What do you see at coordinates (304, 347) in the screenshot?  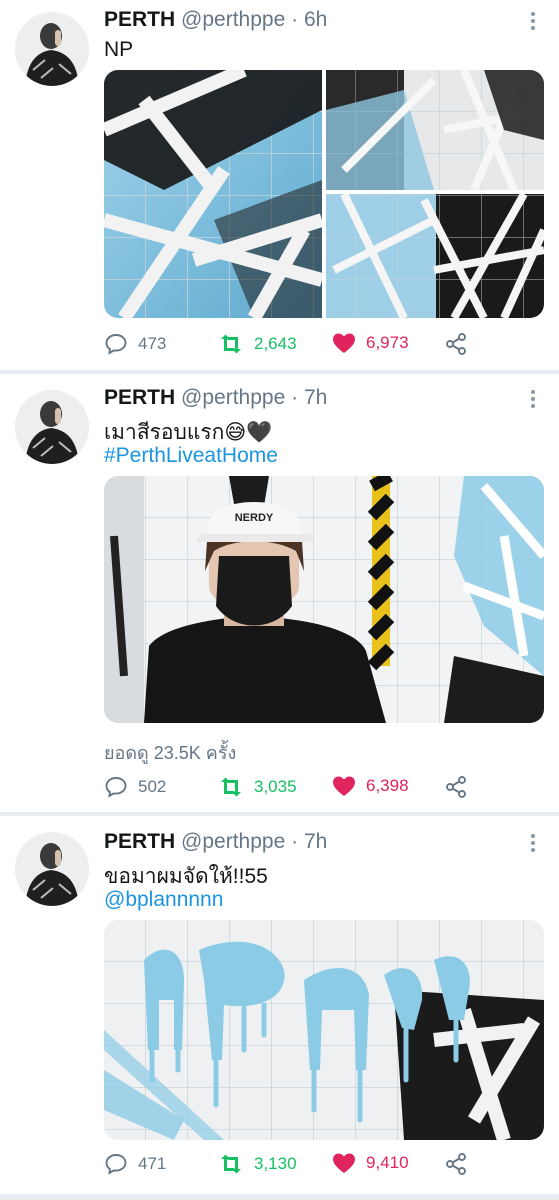 I see `action-bar: 473 2,643 6,973` at bounding box center [304, 347].